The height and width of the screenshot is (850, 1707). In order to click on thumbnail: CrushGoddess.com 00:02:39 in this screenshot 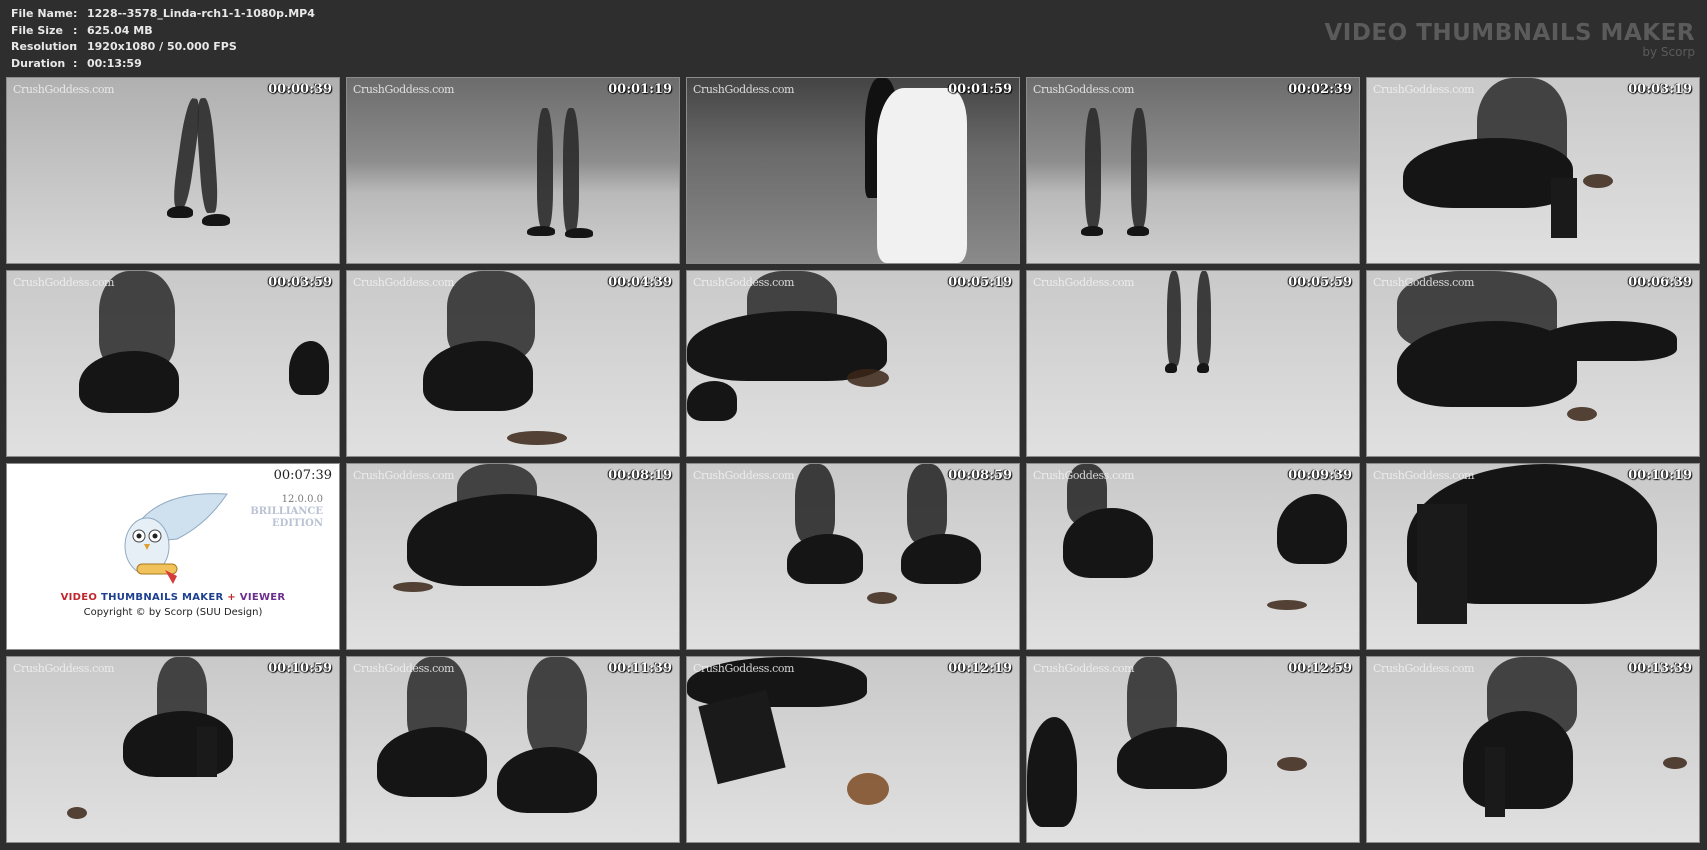, I will do `click(1193, 170)`.